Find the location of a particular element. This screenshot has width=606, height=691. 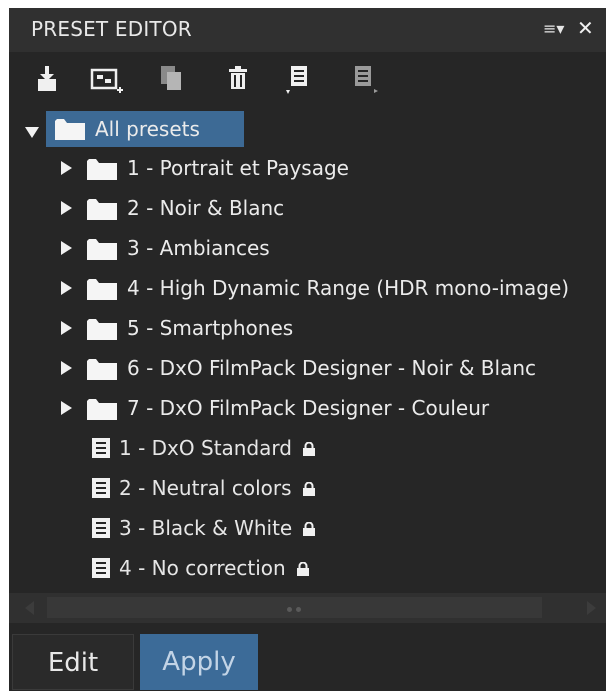

horizontal-scrollbar is located at coordinates (307, 608).